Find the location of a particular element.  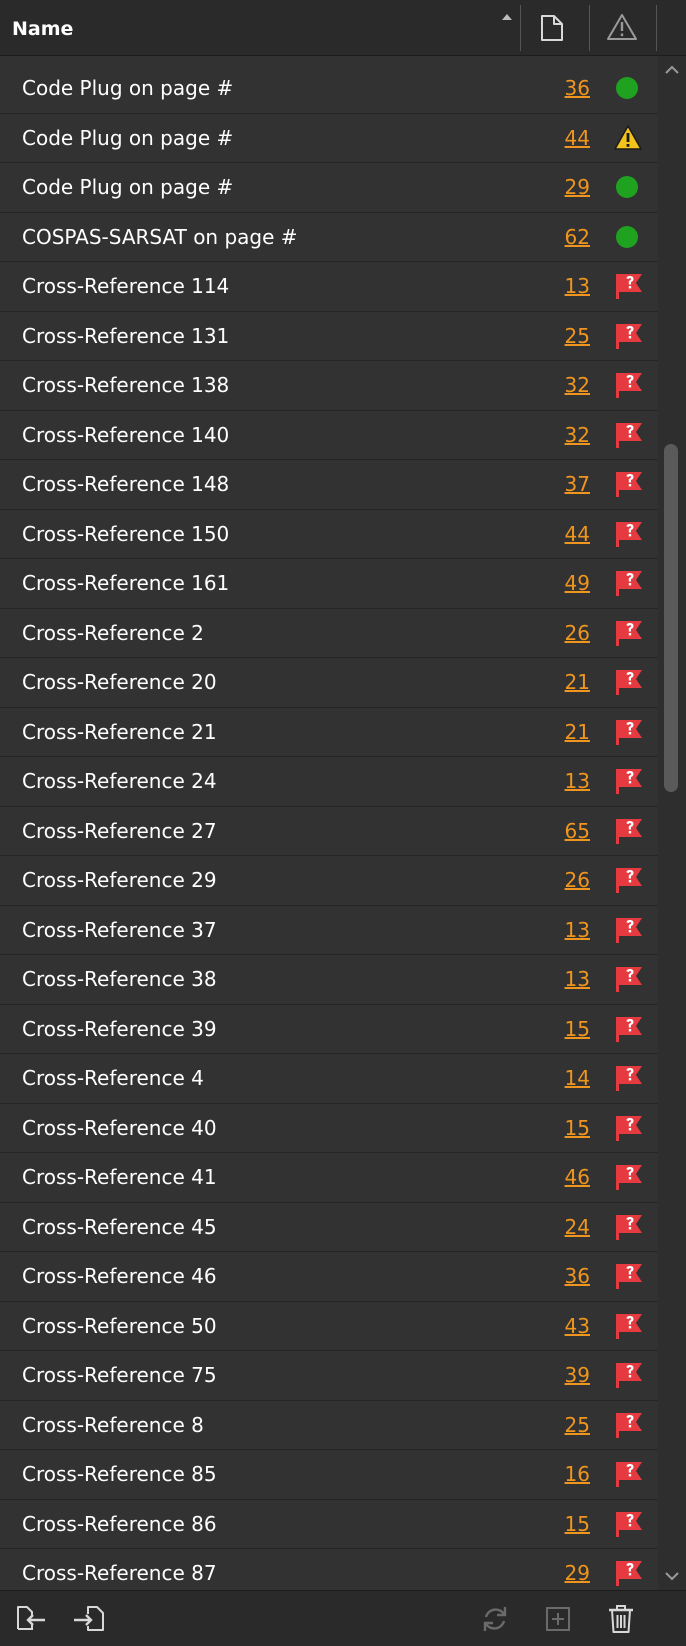

warning-status-icon is located at coordinates (628, 137).